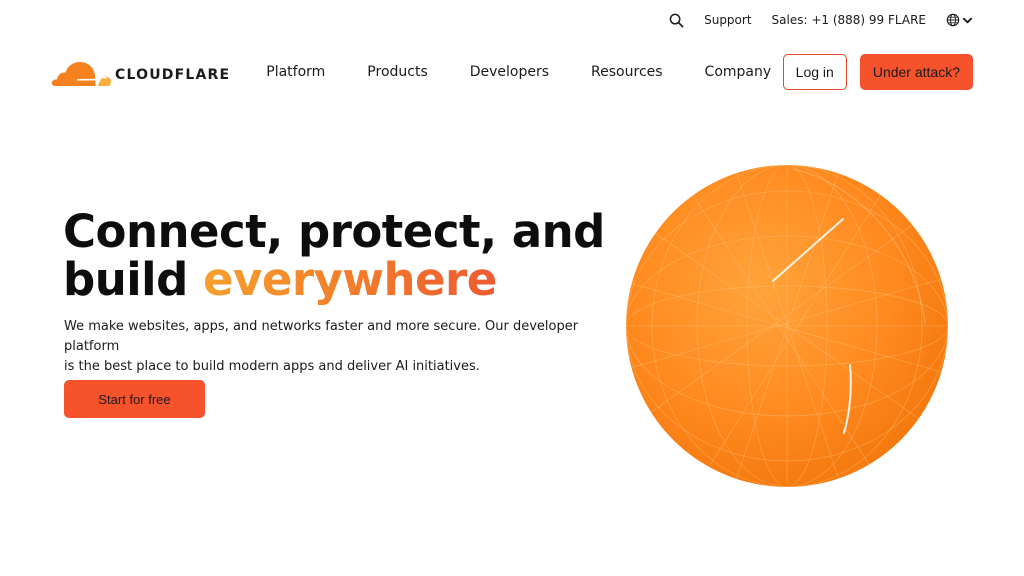 The width and height of the screenshot is (1024, 576). Describe the element at coordinates (676, 20) in the screenshot. I see `search-icon` at that location.